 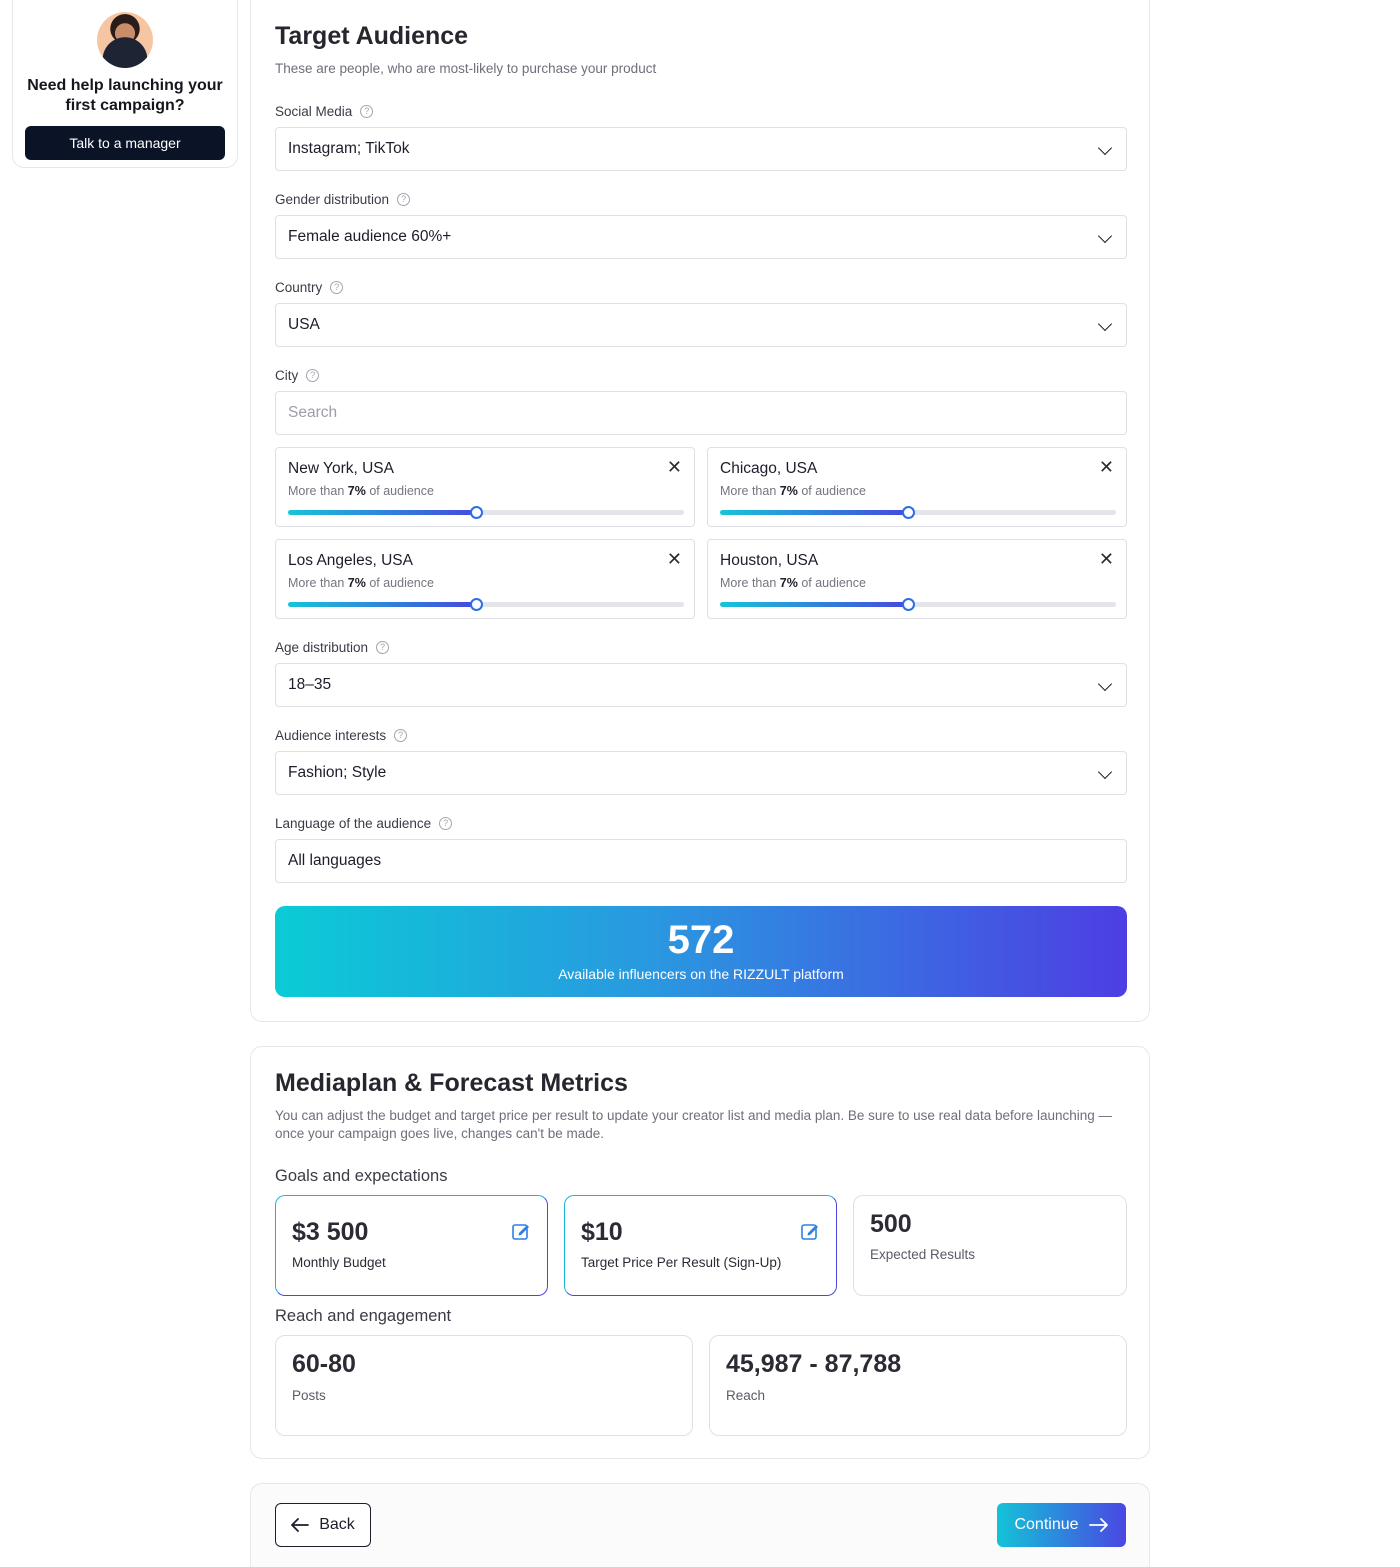 I want to click on language-label: Language of the audience ?, so click(x=364, y=823).